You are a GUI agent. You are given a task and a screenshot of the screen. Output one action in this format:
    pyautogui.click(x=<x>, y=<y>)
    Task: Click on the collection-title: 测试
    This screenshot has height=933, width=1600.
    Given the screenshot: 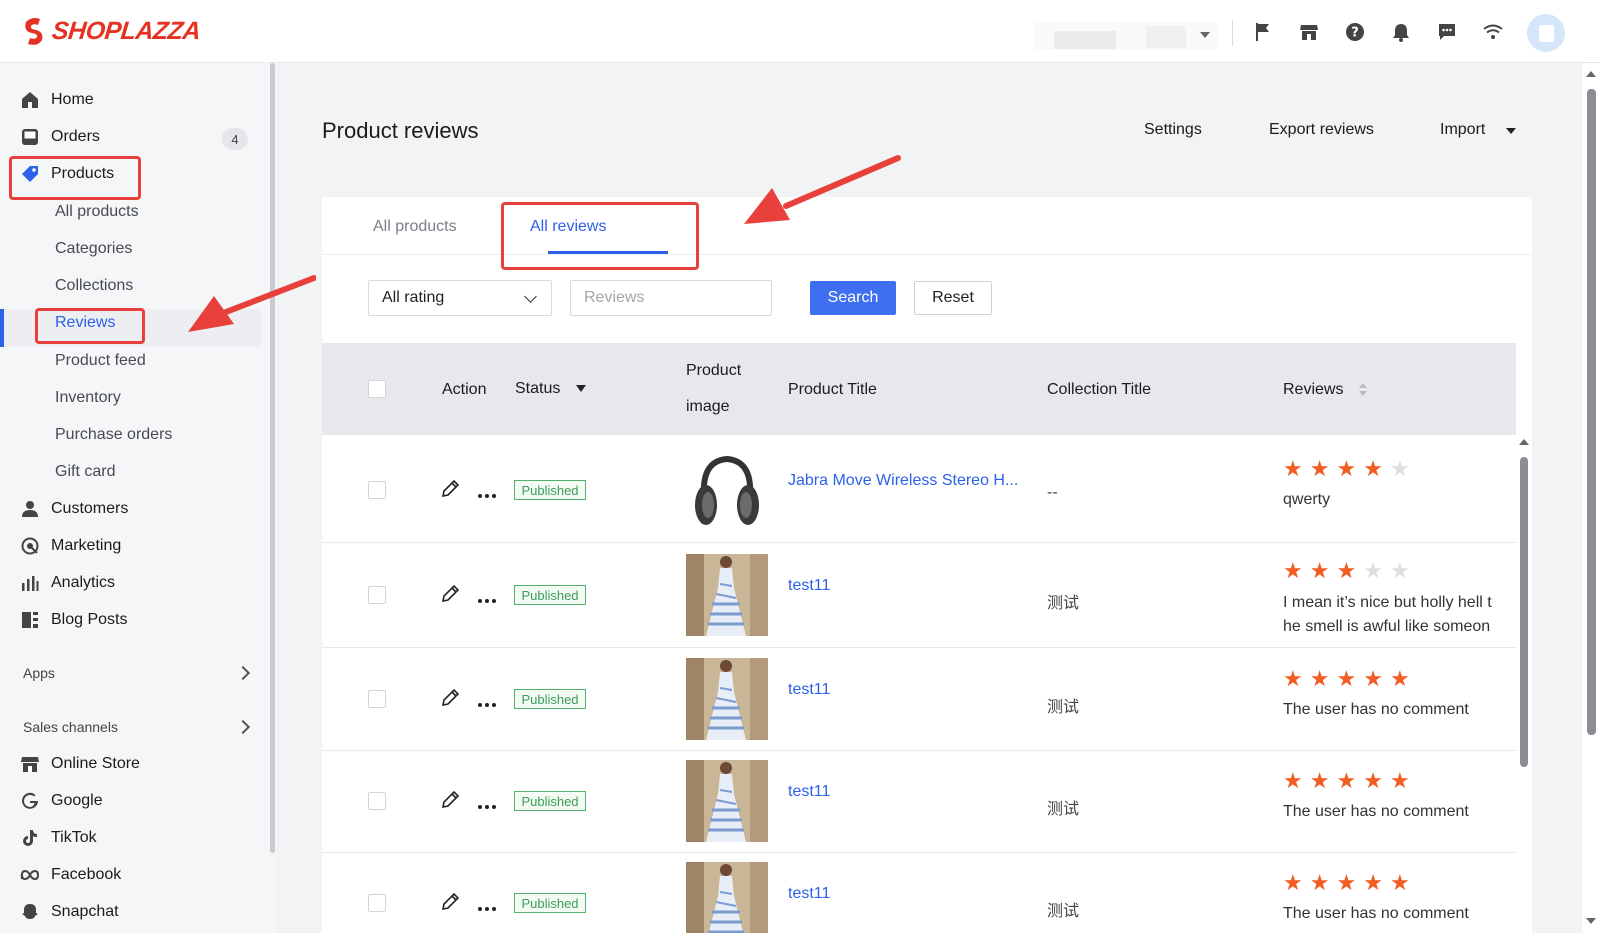 What is the action you would take?
    pyautogui.click(x=1063, y=911)
    